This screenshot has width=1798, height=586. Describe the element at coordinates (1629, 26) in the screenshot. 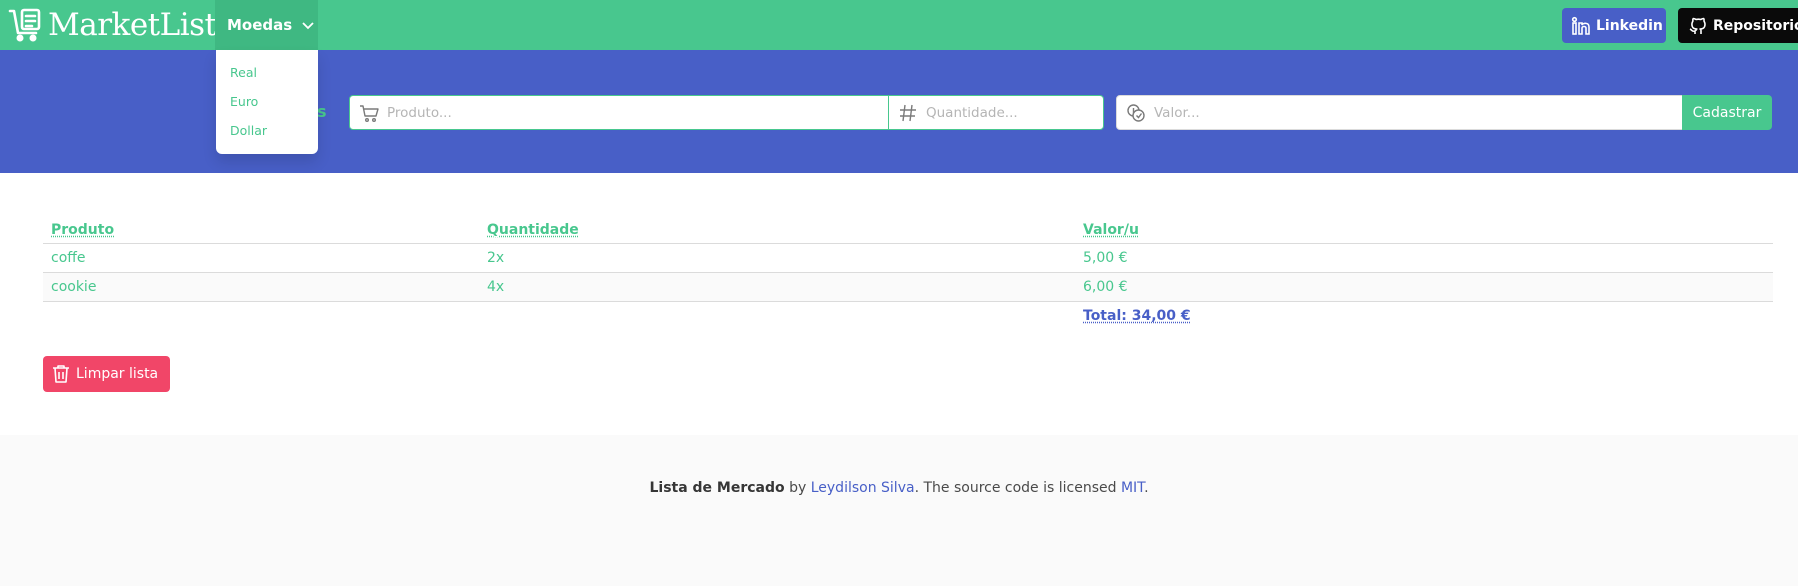

I see `linkedin-label: Linkedin` at that location.